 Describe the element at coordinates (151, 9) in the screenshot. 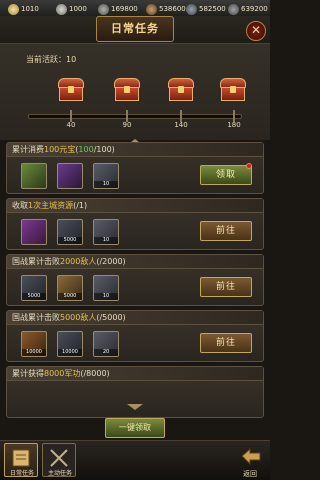

I see `wood-icon` at that location.